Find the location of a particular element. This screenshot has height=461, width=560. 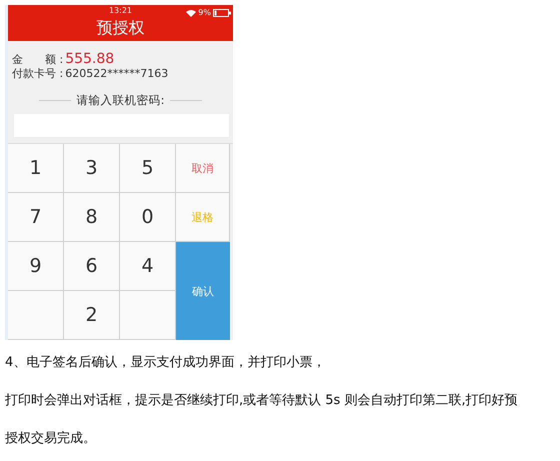

digit-key: 6 is located at coordinates (92, 266).